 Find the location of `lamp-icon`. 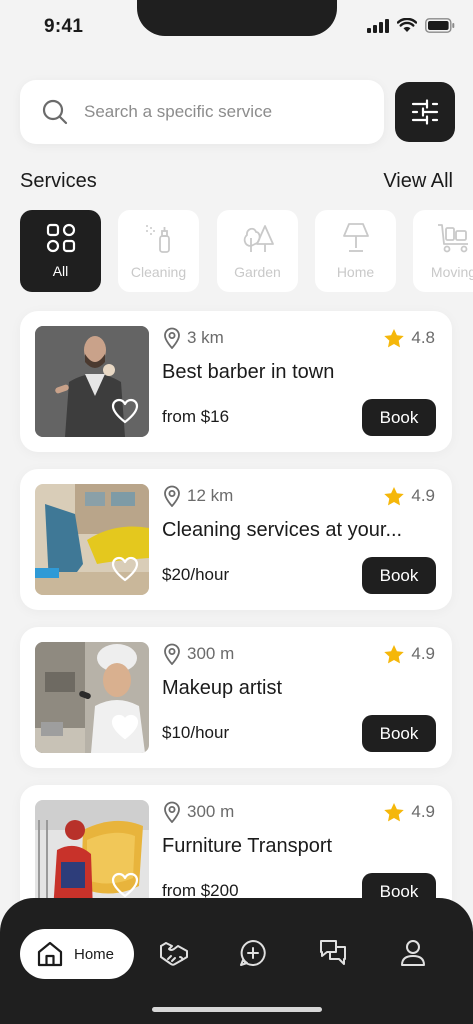

lamp-icon is located at coordinates (355, 237).